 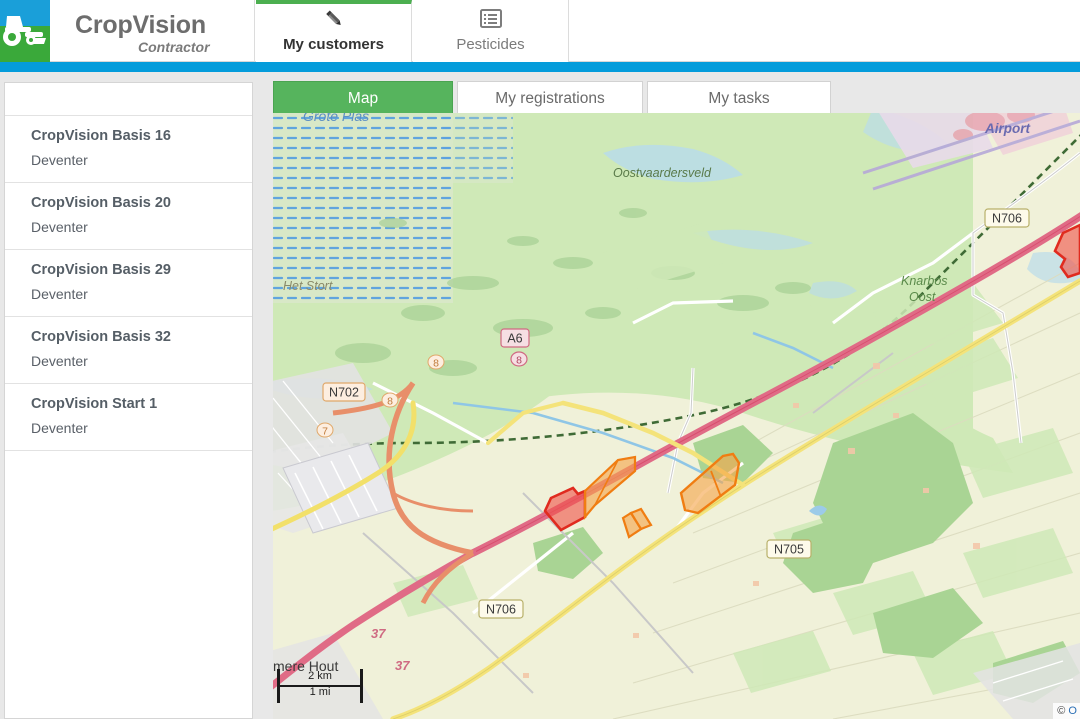 I want to click on tab-my-customers: My customers, so click(x=334, y=31).